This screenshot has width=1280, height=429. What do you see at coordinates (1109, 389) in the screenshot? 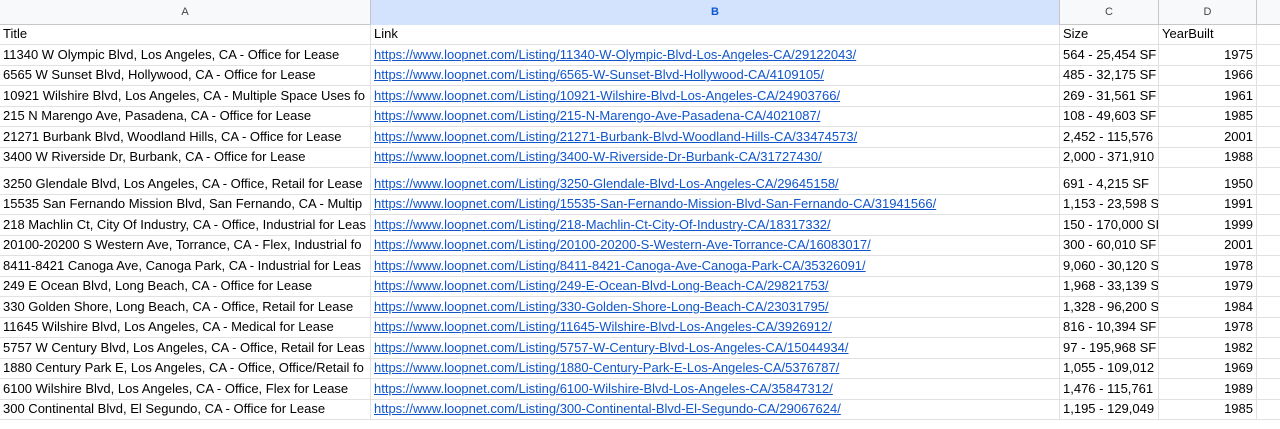
I see `size-cell: 1,476 - 115,761` at bounding box center [1109, 389].